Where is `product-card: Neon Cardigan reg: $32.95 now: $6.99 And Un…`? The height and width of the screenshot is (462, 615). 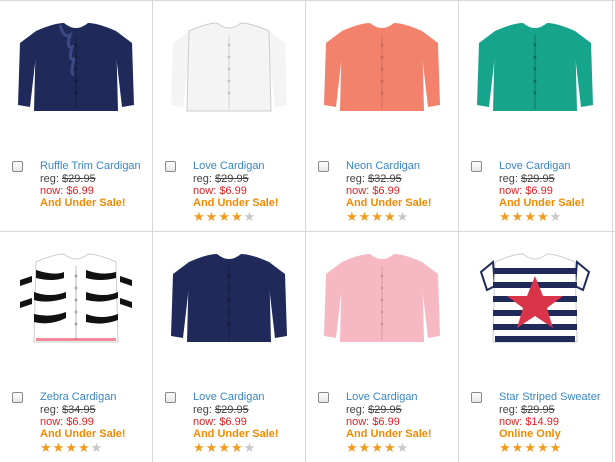
product-card: Neon Cardigan reg: $32.95 now: $6.99 And Un… is located at coordinates (382, 115).